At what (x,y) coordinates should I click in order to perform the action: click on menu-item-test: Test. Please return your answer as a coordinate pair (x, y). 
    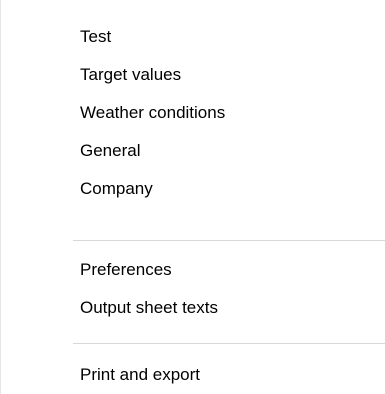
    Looking at the image, I should click on (193, 37).